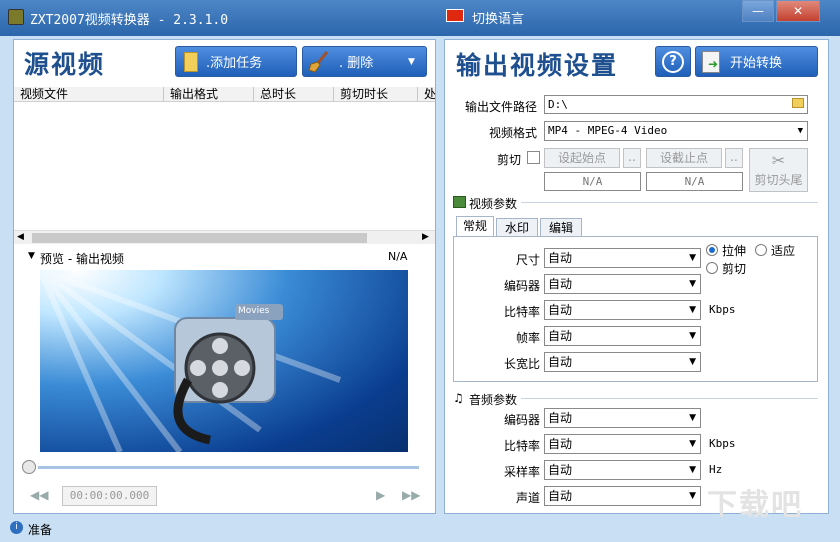  Describe the element at coordinates (622, 310) in the screenshot. I see `video-bitrate-select: 自动 ▼` at that location.